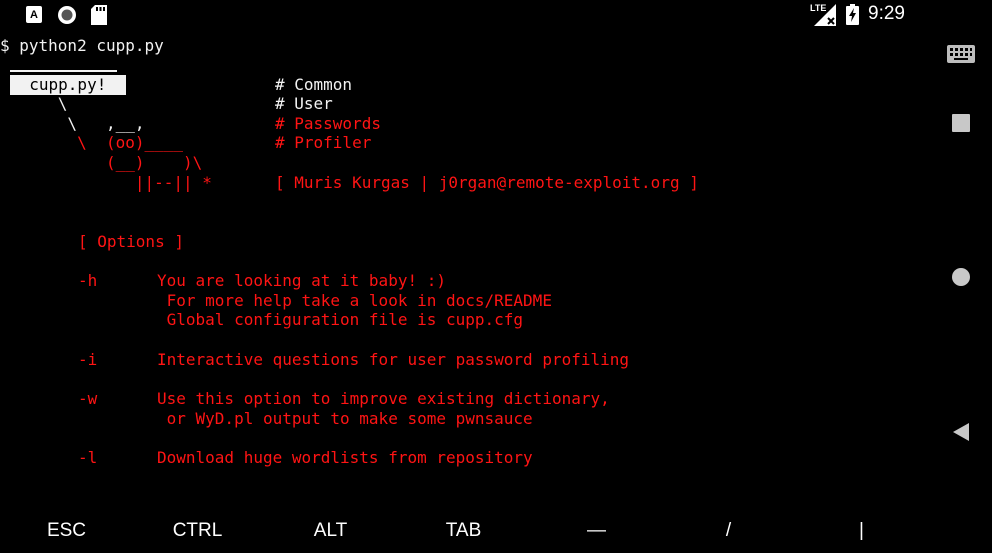 This screenshot has height=553, width=992. Describe the element at coordinates (88, 359) in the screenshot. I see `option-flag: -i` at that location.